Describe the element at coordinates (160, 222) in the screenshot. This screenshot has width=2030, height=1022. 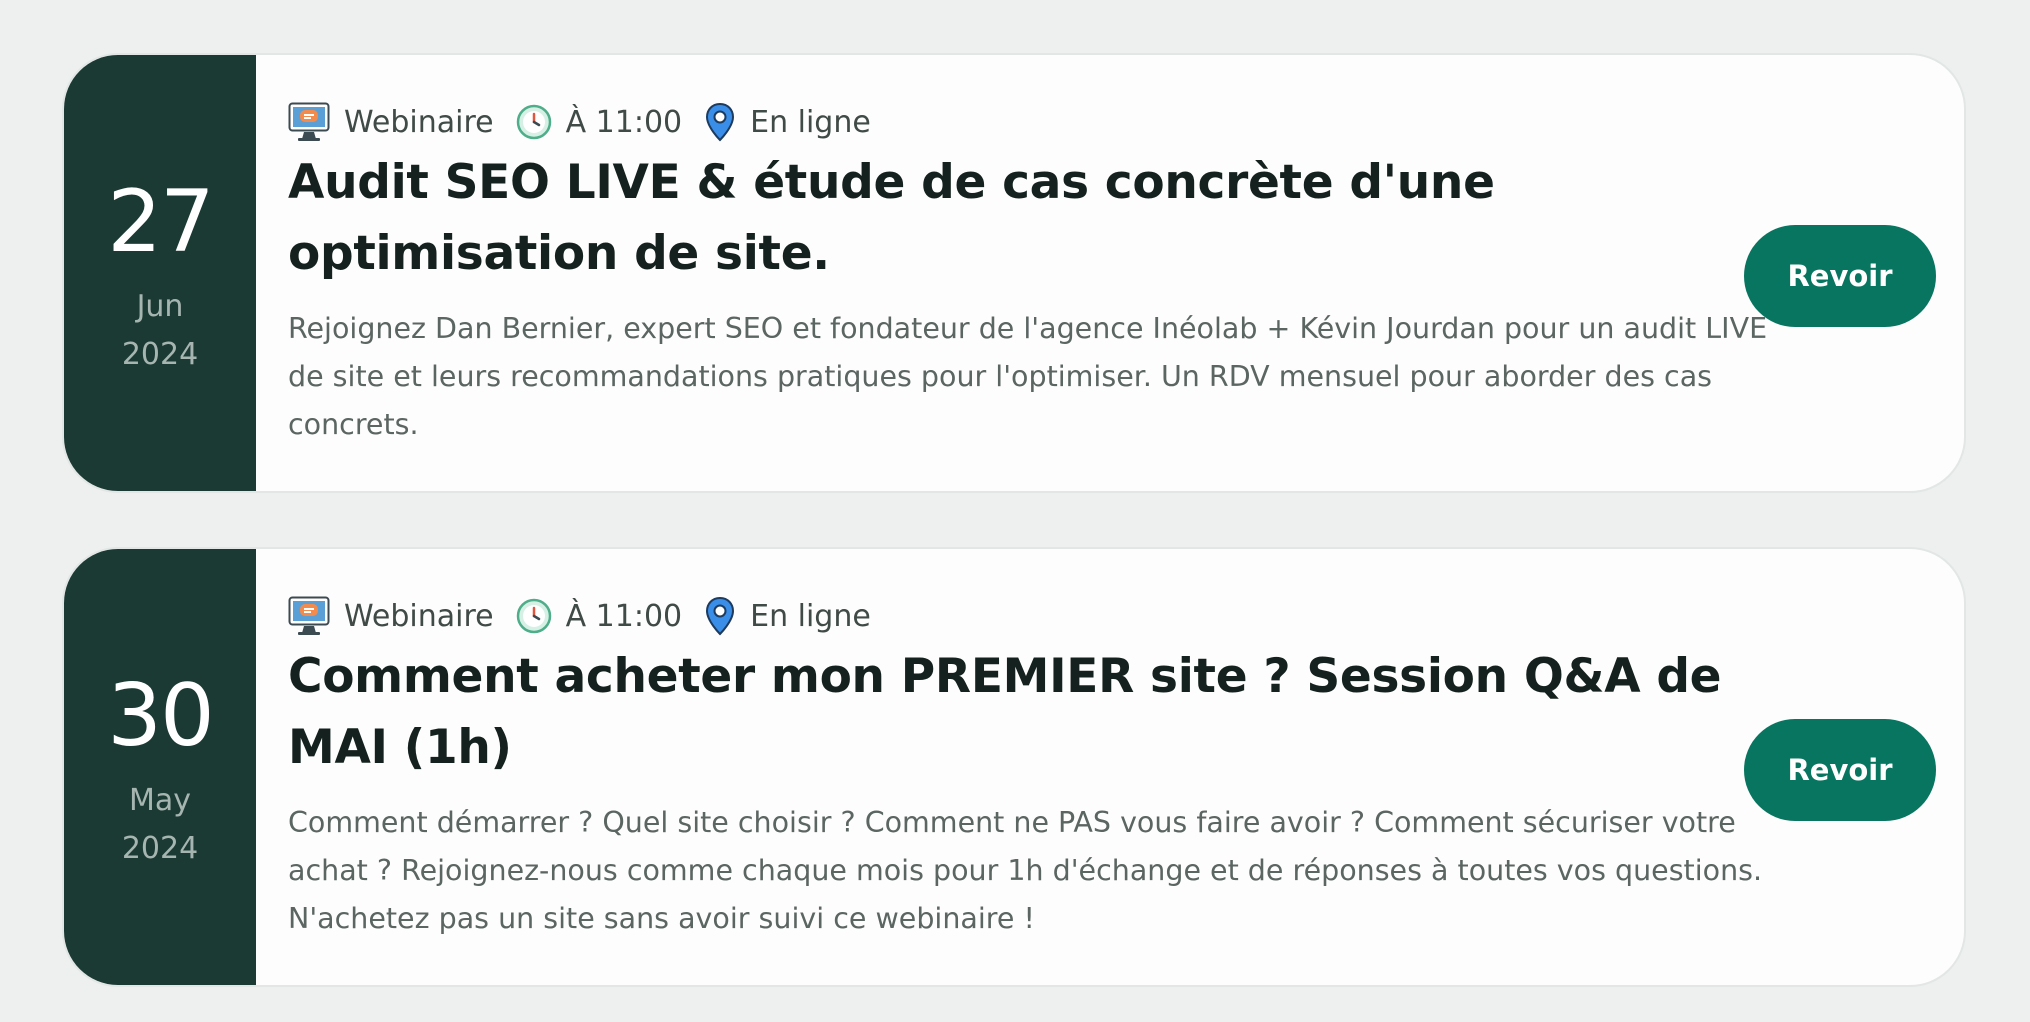
I see `date-day: 27` at that location.